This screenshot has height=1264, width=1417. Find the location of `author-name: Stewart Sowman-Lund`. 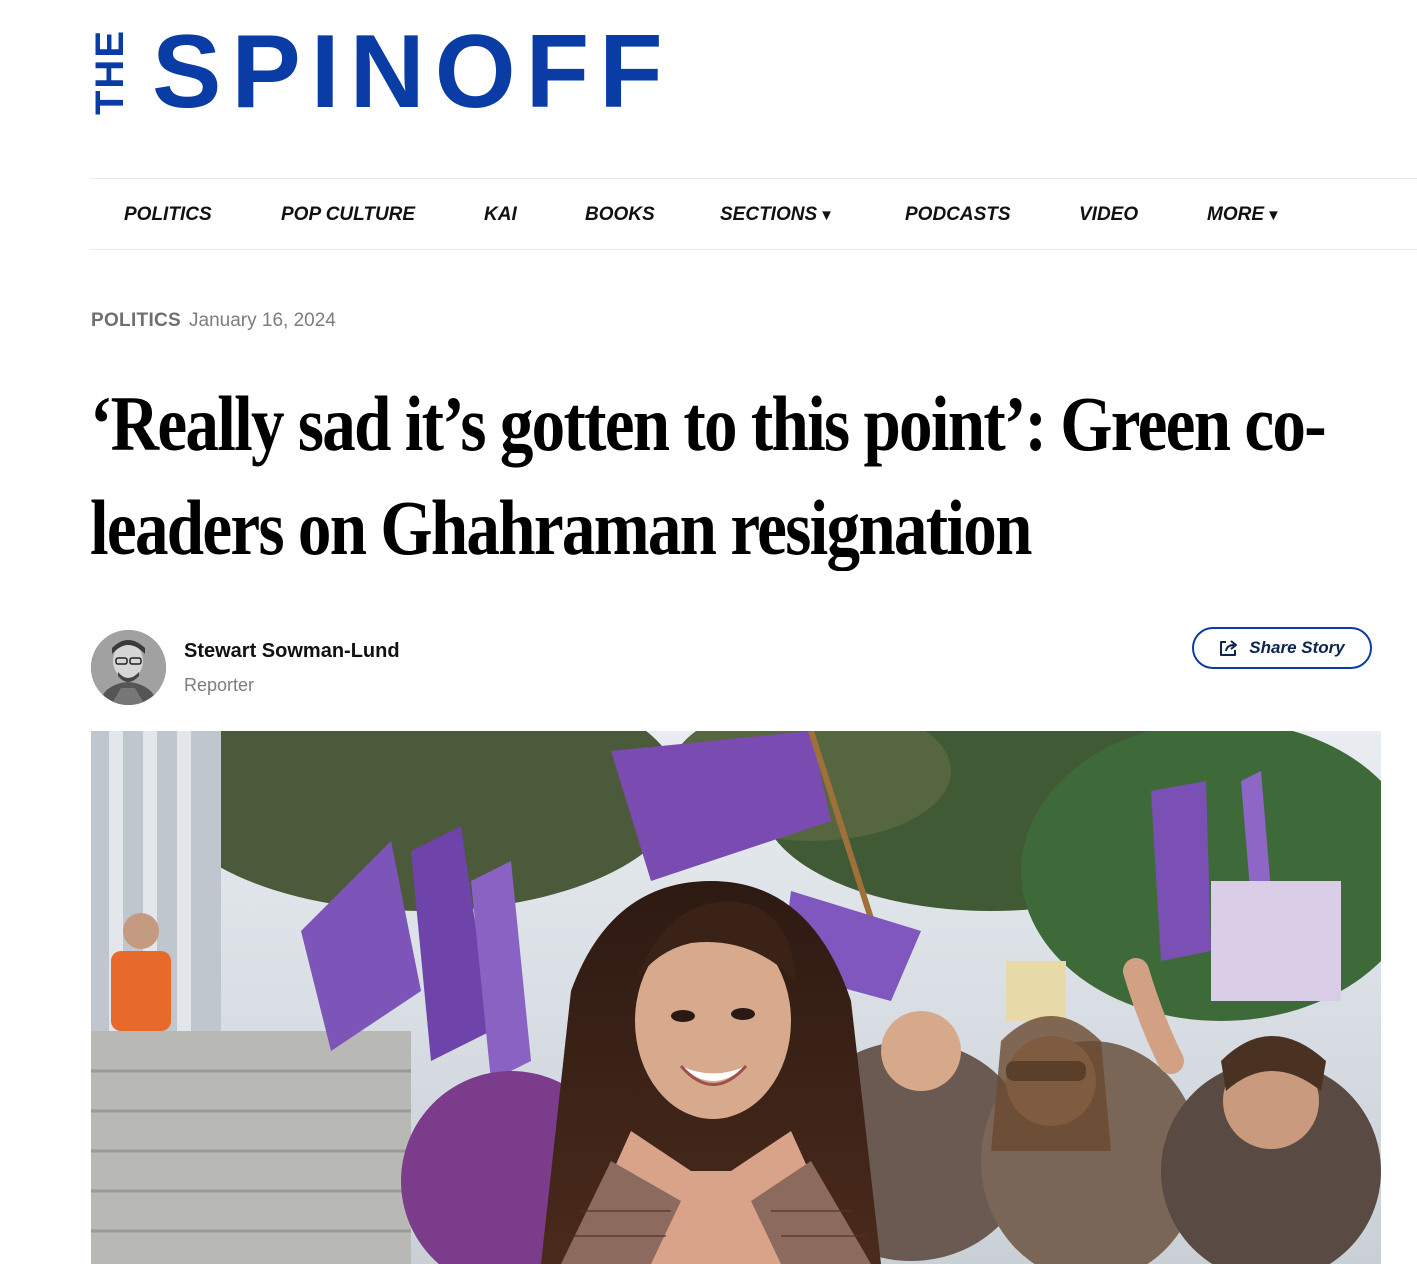

author-name: Stewart Sowman-Lund is located at coordinates (292, 651).